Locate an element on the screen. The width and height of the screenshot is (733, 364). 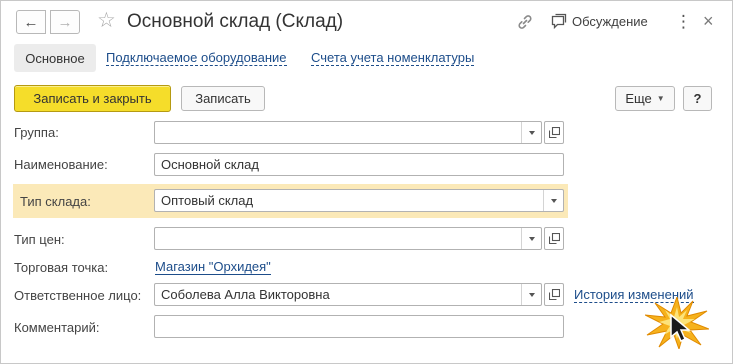
button-label: Записать is located at coordinates (223, 98).